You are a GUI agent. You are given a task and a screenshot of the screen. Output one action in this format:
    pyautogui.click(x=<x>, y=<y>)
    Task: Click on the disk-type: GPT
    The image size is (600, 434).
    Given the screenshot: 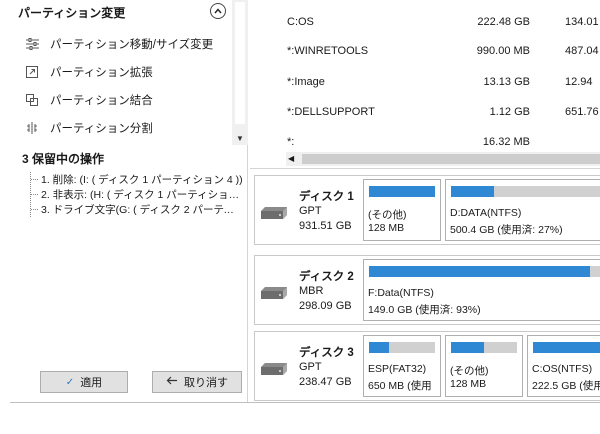 What is the action you would take?
    pyautogui.click(x=310, y=367)
    